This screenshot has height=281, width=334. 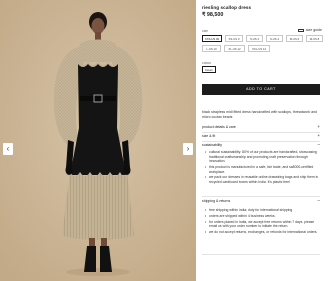 What do you see at coordinates (274, 38) in the screenshot?
I see `size-option: S-US 4` at bounding box center [274, 38].